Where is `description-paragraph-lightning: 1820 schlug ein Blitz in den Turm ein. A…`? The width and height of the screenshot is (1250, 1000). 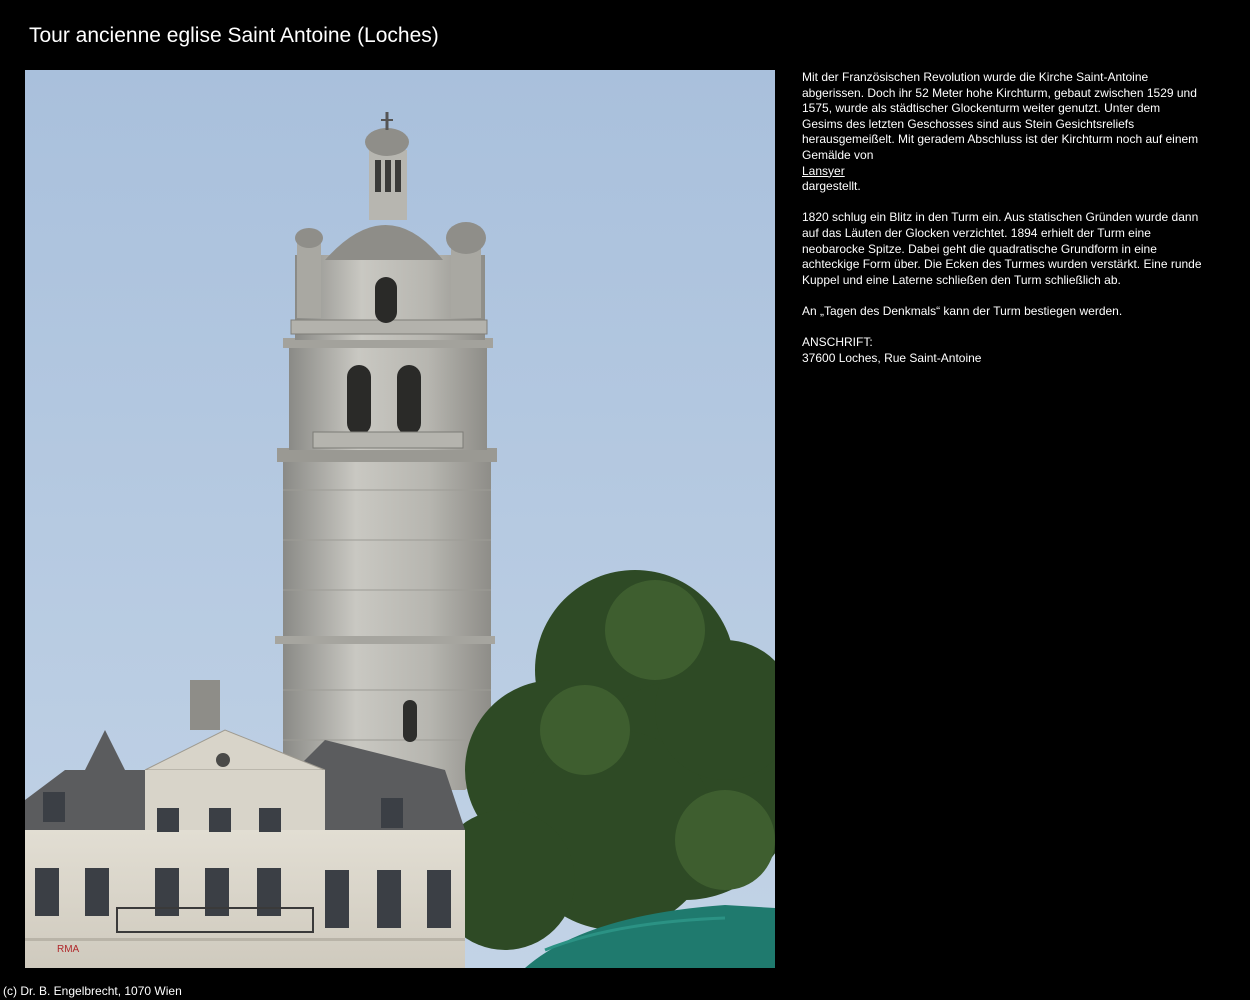
description-paragraph-lightning: 1820 schlug ein Blitz in den Turm ein. A… is located at coordinates (1002, 248).